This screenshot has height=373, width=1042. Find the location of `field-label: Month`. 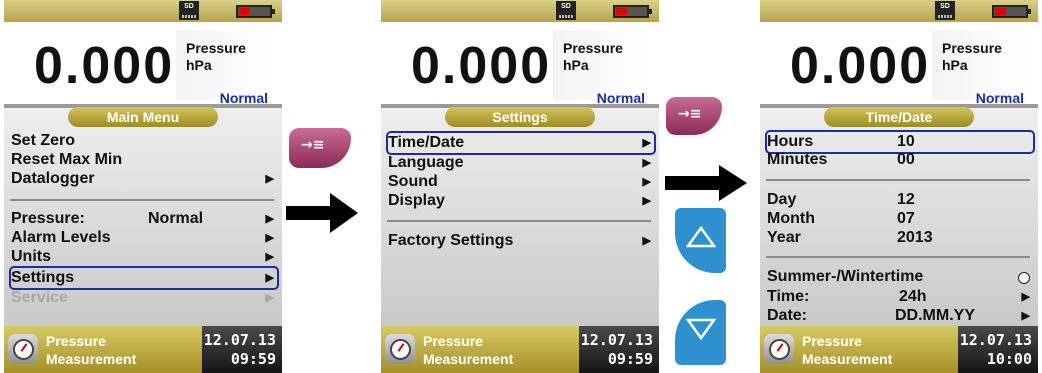

field-label: Month is located at coordinates (791, 218).